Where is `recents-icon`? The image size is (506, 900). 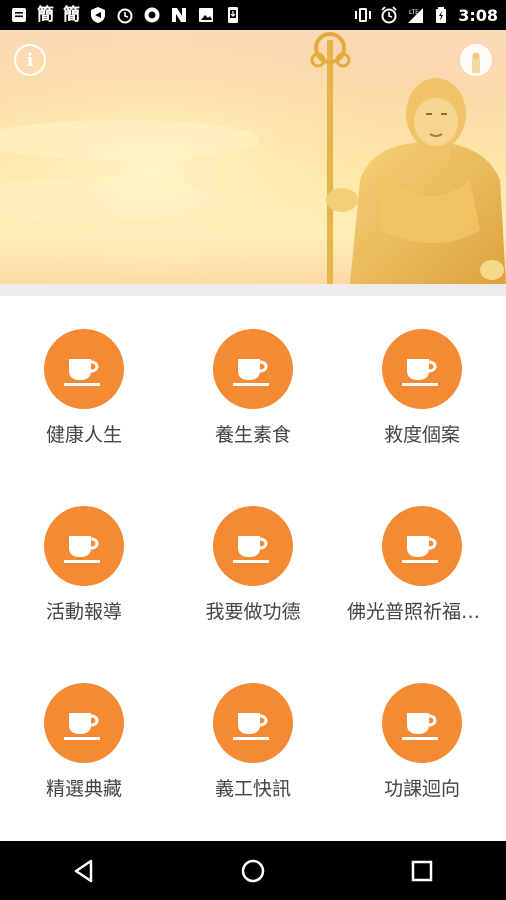 recents-icon is located at coordinates (421, 870).